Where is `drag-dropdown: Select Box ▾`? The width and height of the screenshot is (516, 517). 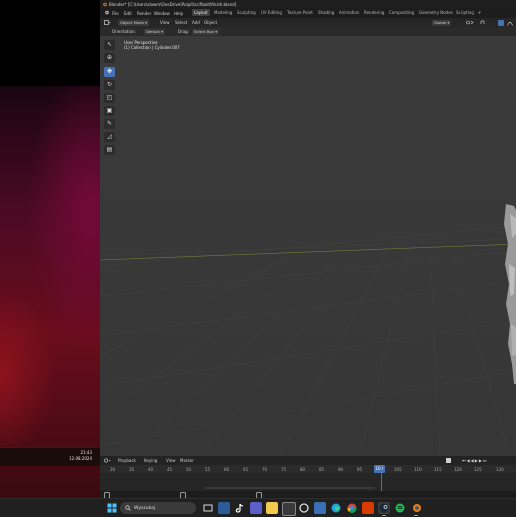 drag-dropdown: Select Box ▾ is located at coordinates (206, 31).